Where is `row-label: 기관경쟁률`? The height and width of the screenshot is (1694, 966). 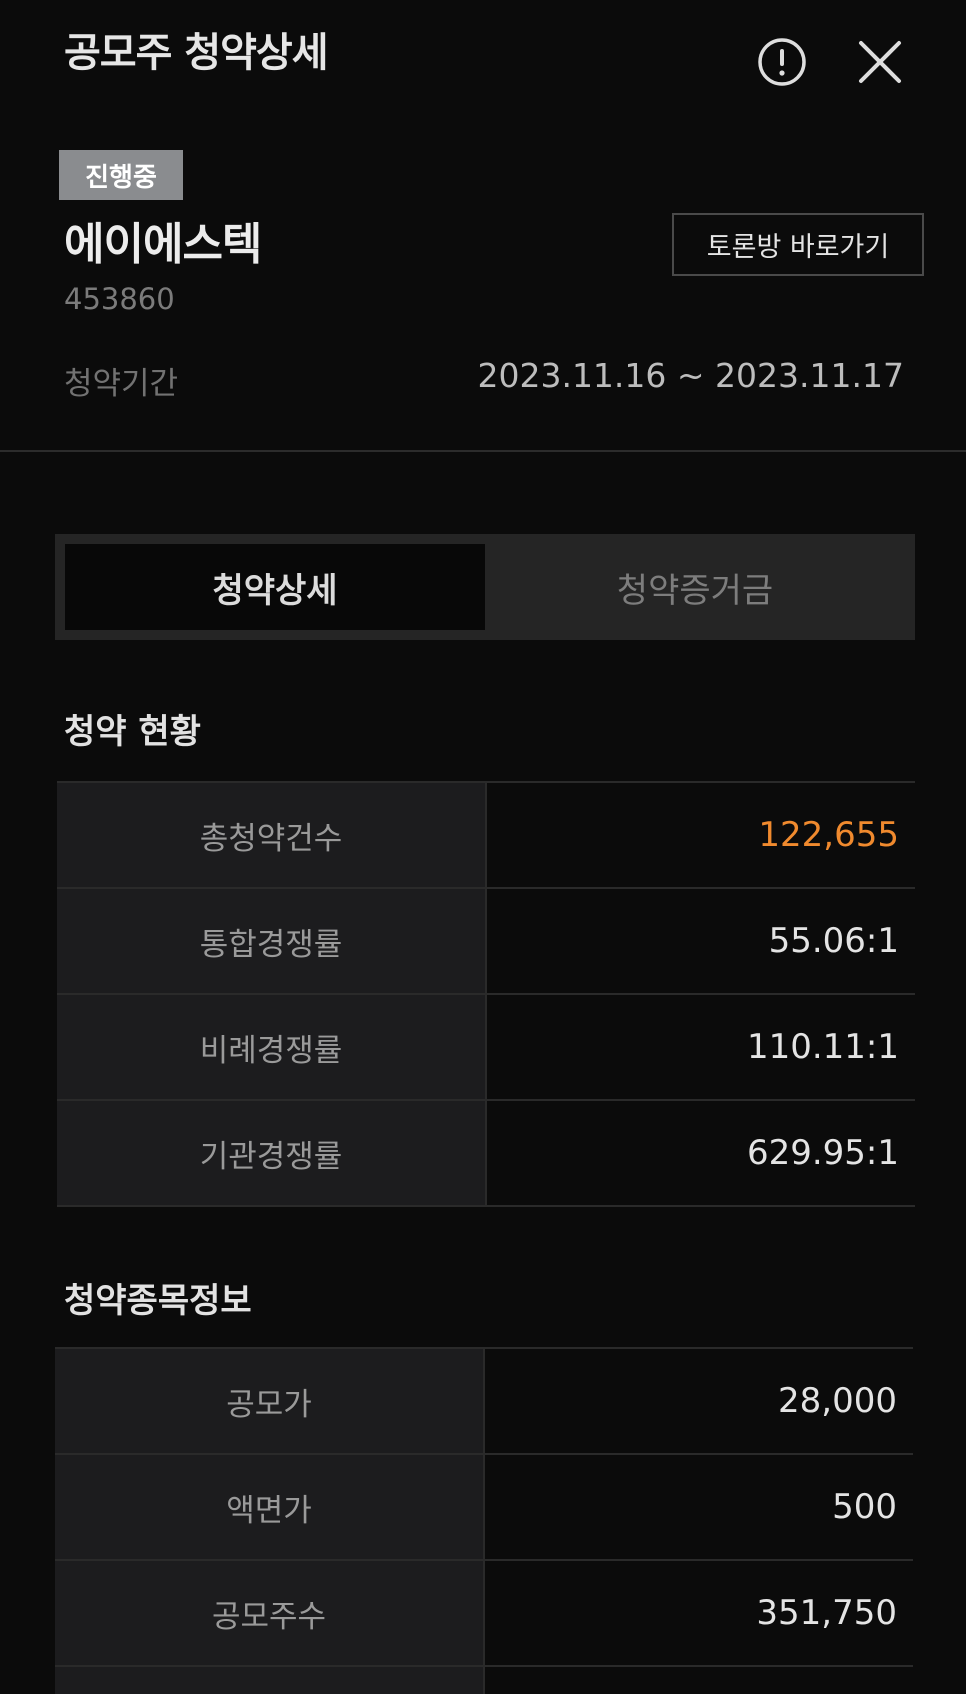
row-label: 기관경쟁률 is located at coordinates (272, 1153).